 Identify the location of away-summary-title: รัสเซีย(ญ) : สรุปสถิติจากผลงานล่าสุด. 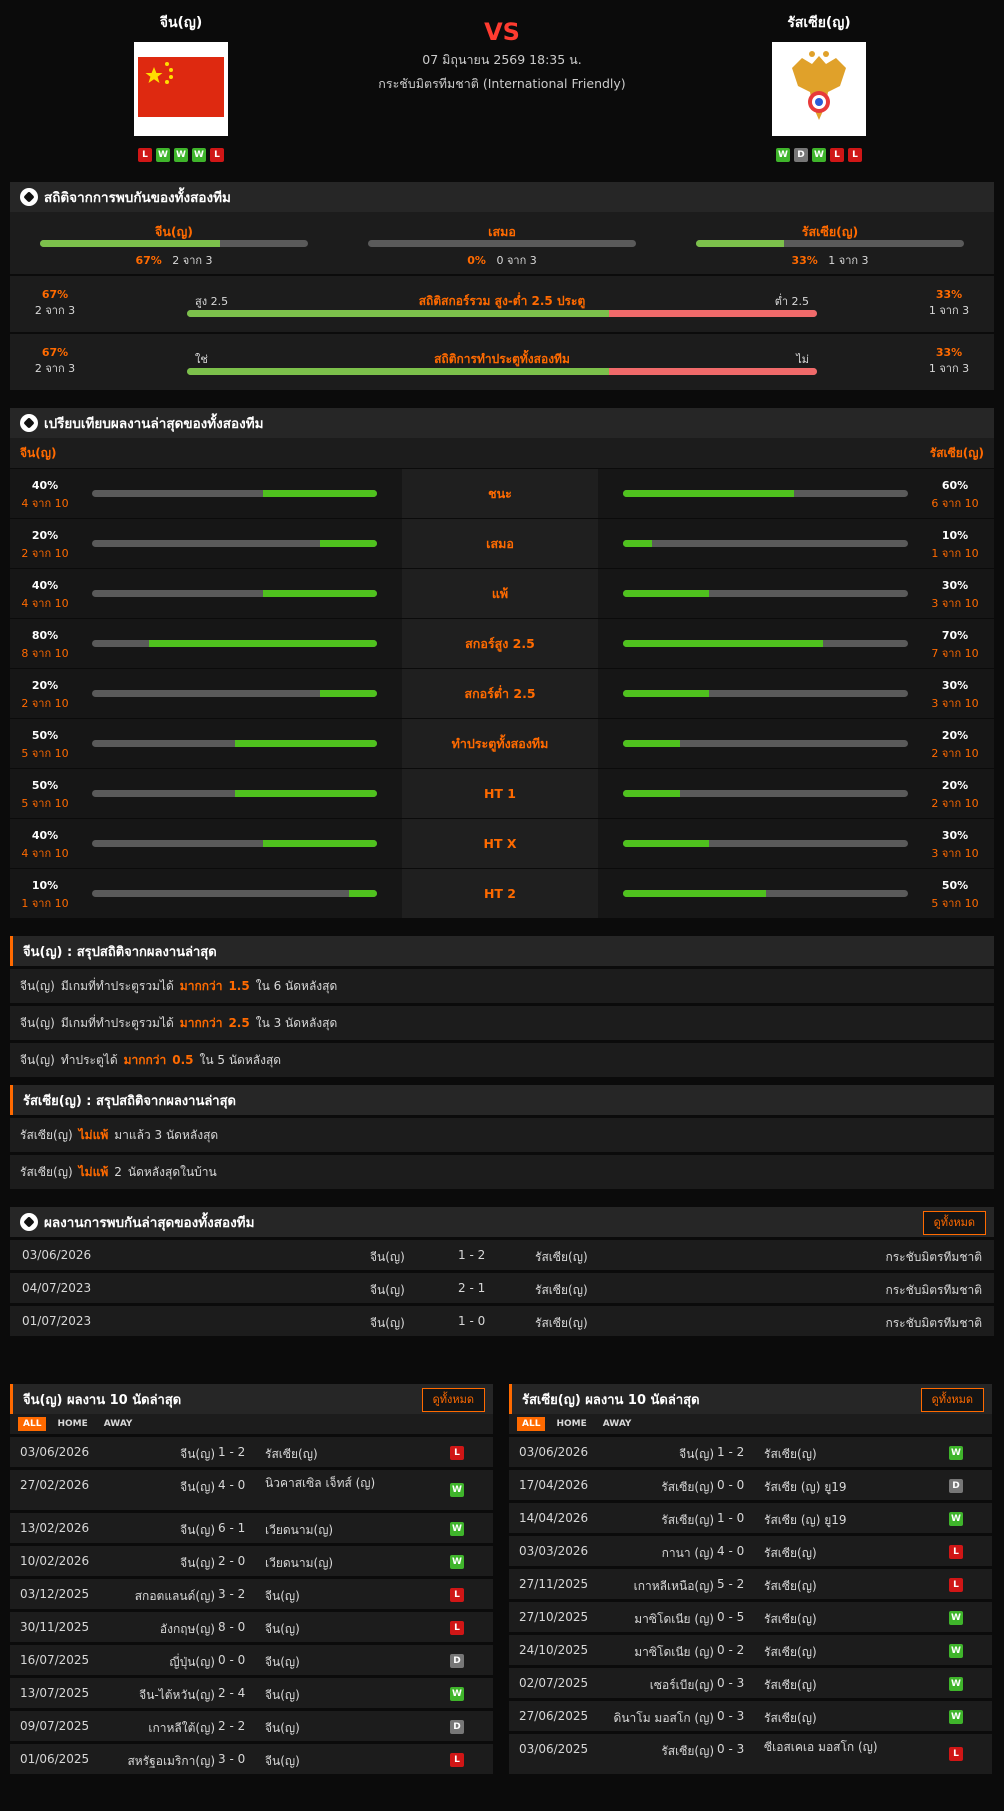
(502, 1100).